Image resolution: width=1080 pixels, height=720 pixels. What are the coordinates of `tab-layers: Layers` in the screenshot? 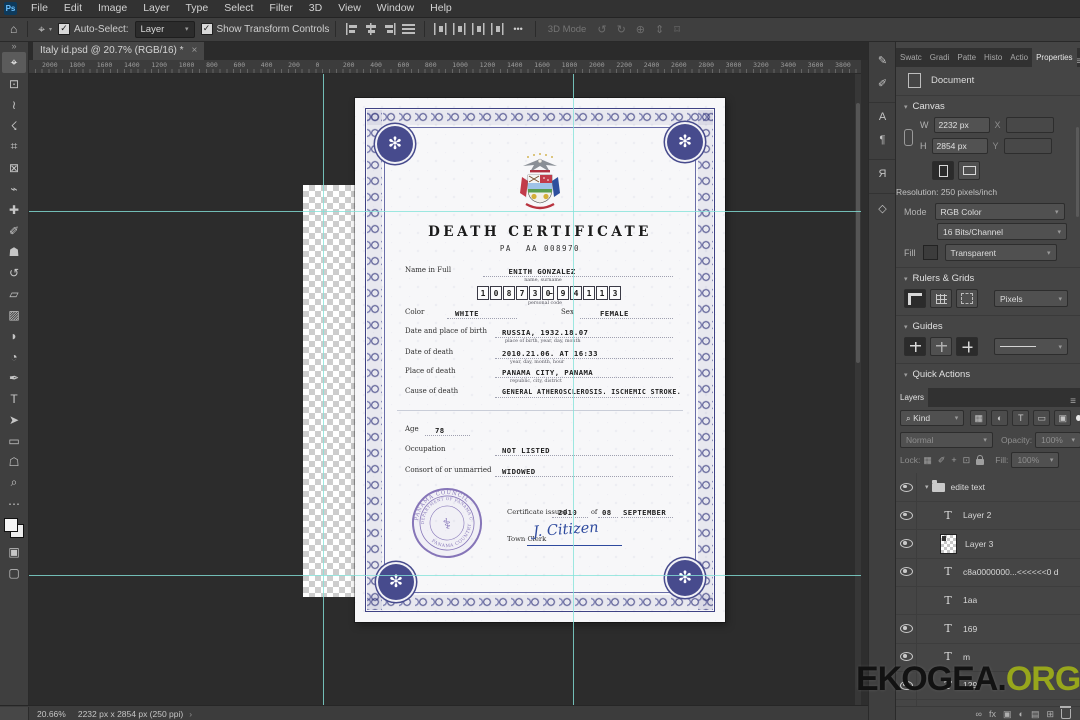 It's located at (912, 397).